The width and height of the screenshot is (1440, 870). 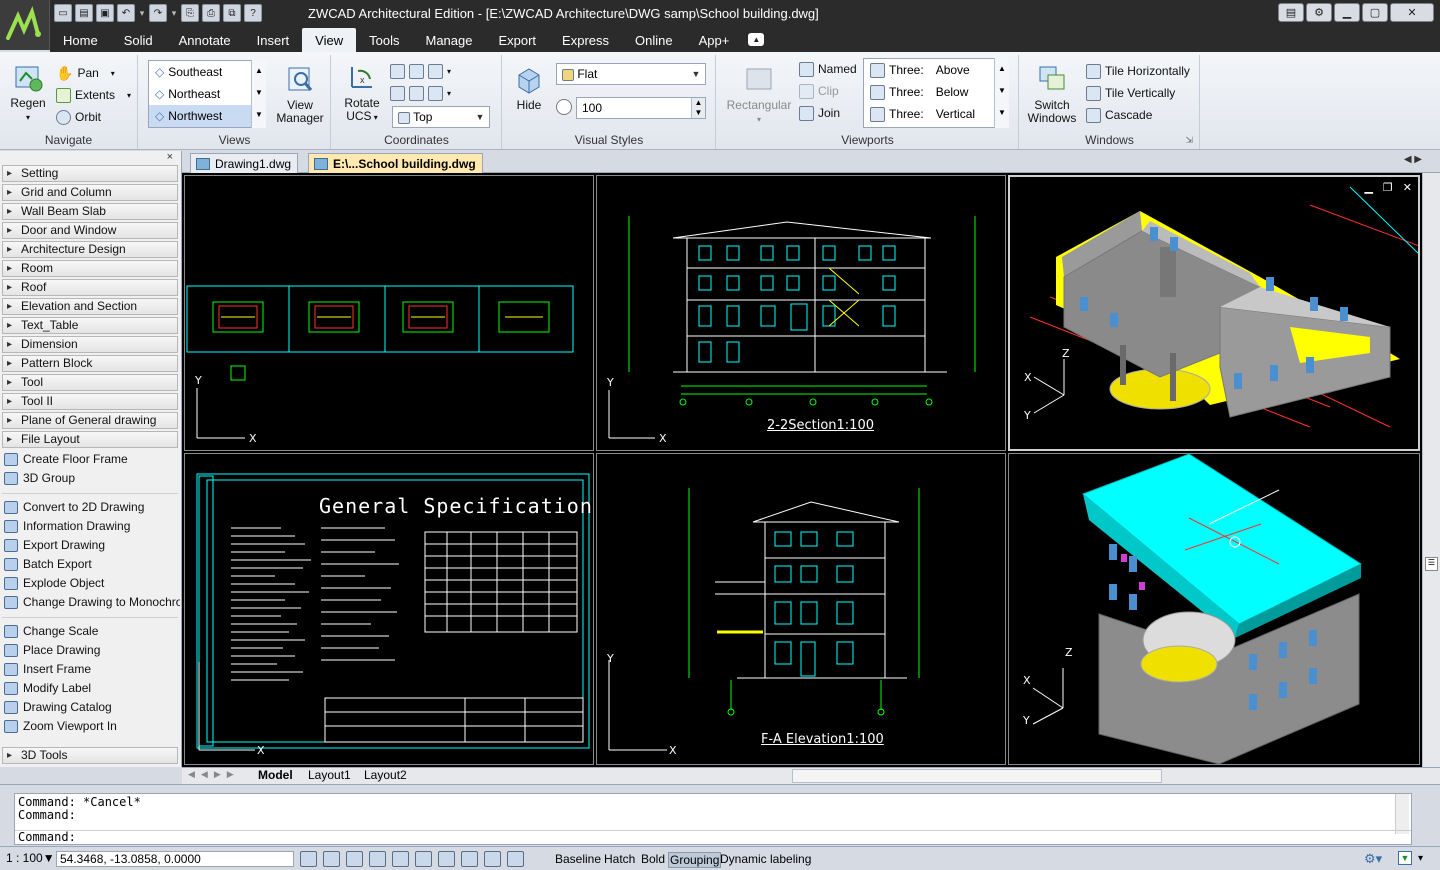 What do you see at coordinates (90, 439) in the screenshot?
I see `palette-category-file-layout: File Layout` at bounding box center [90, 439].